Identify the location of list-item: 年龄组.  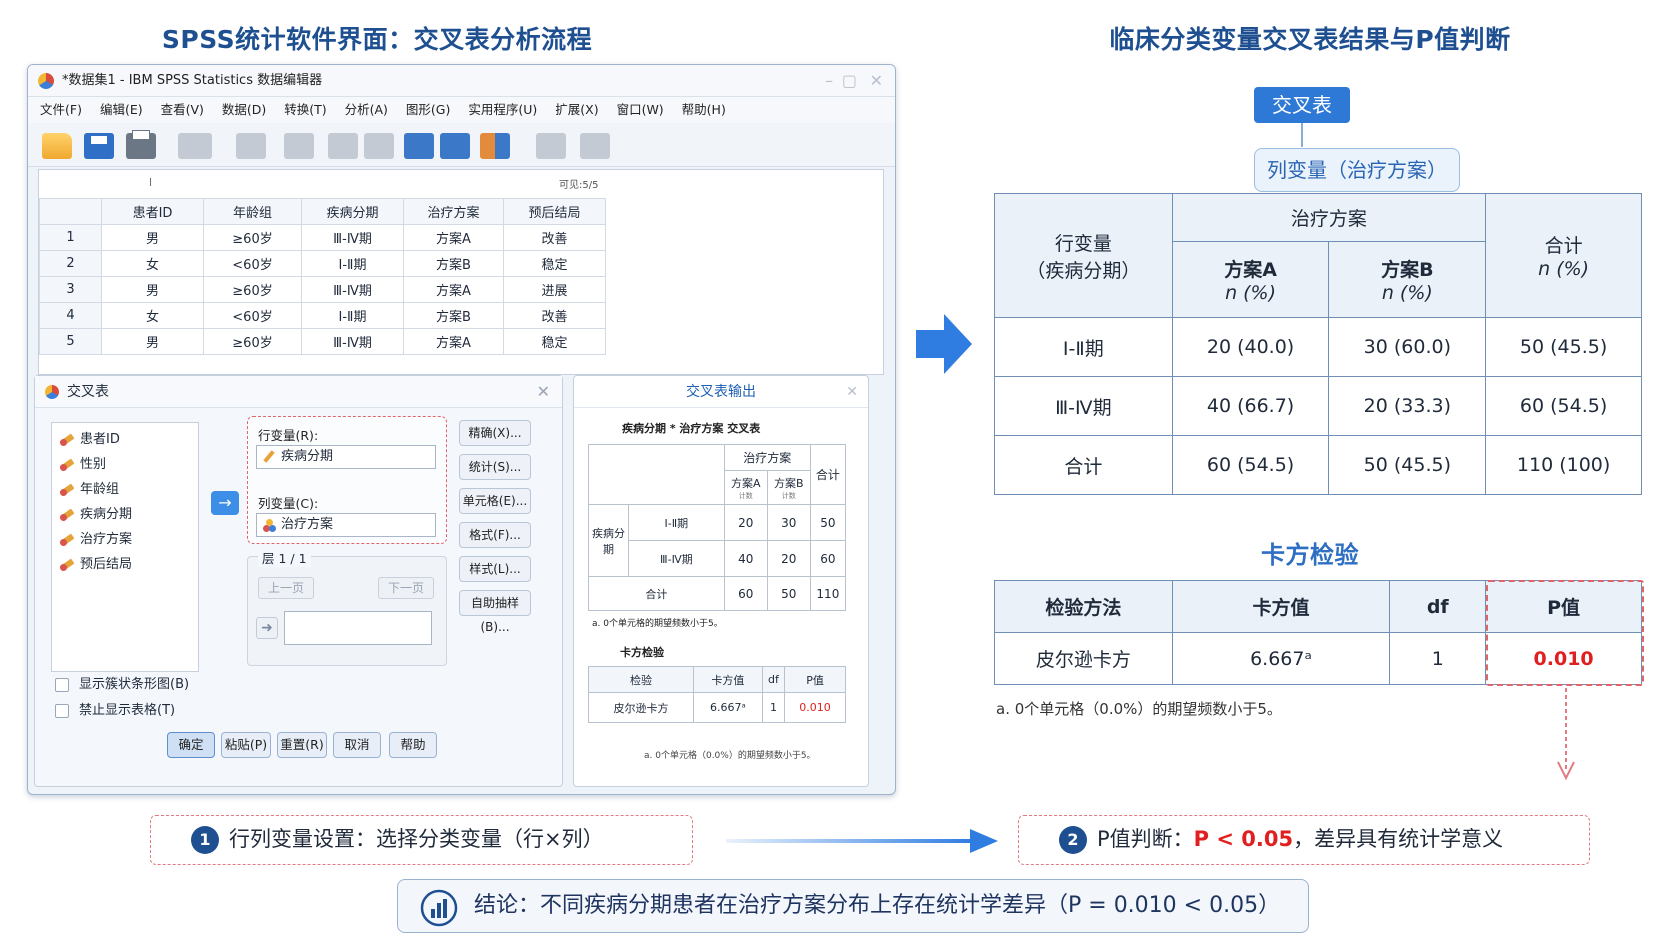
(125, 489).